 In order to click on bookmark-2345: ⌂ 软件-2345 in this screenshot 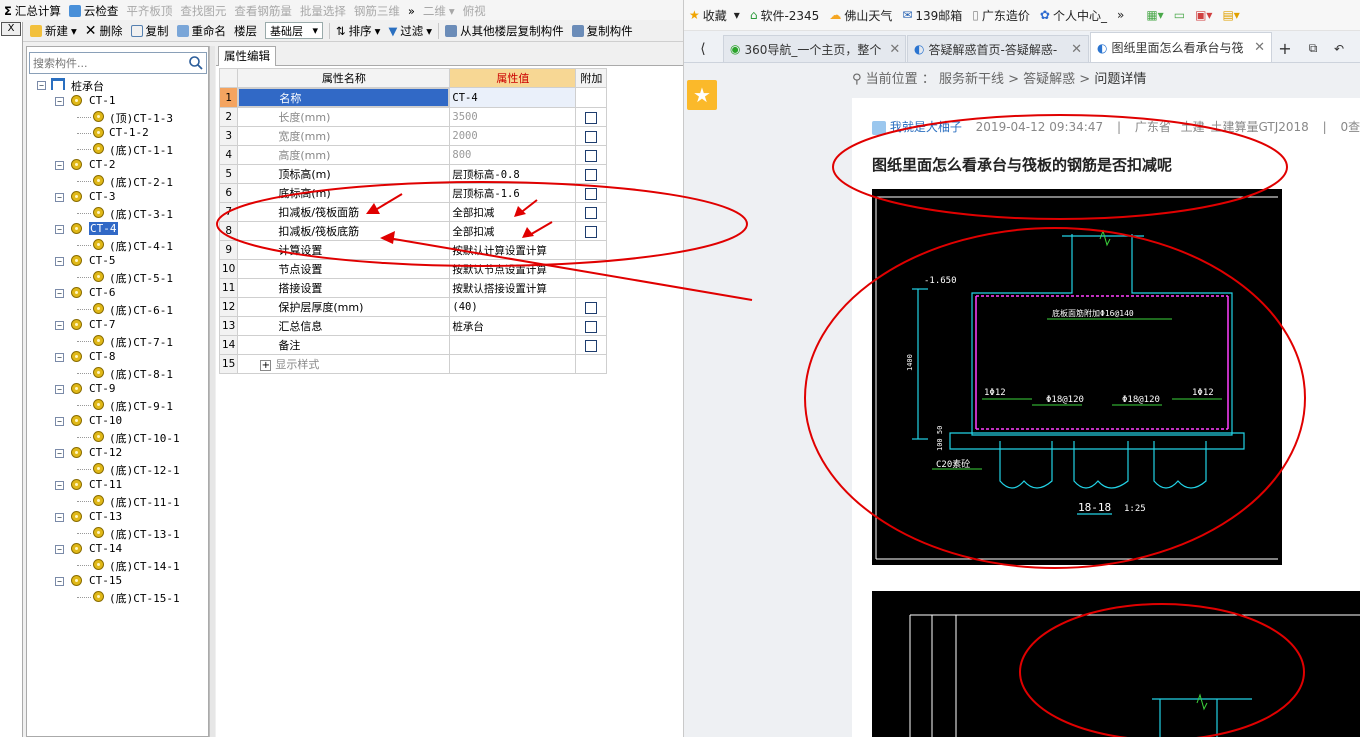, I will do `click(785, 15)`.